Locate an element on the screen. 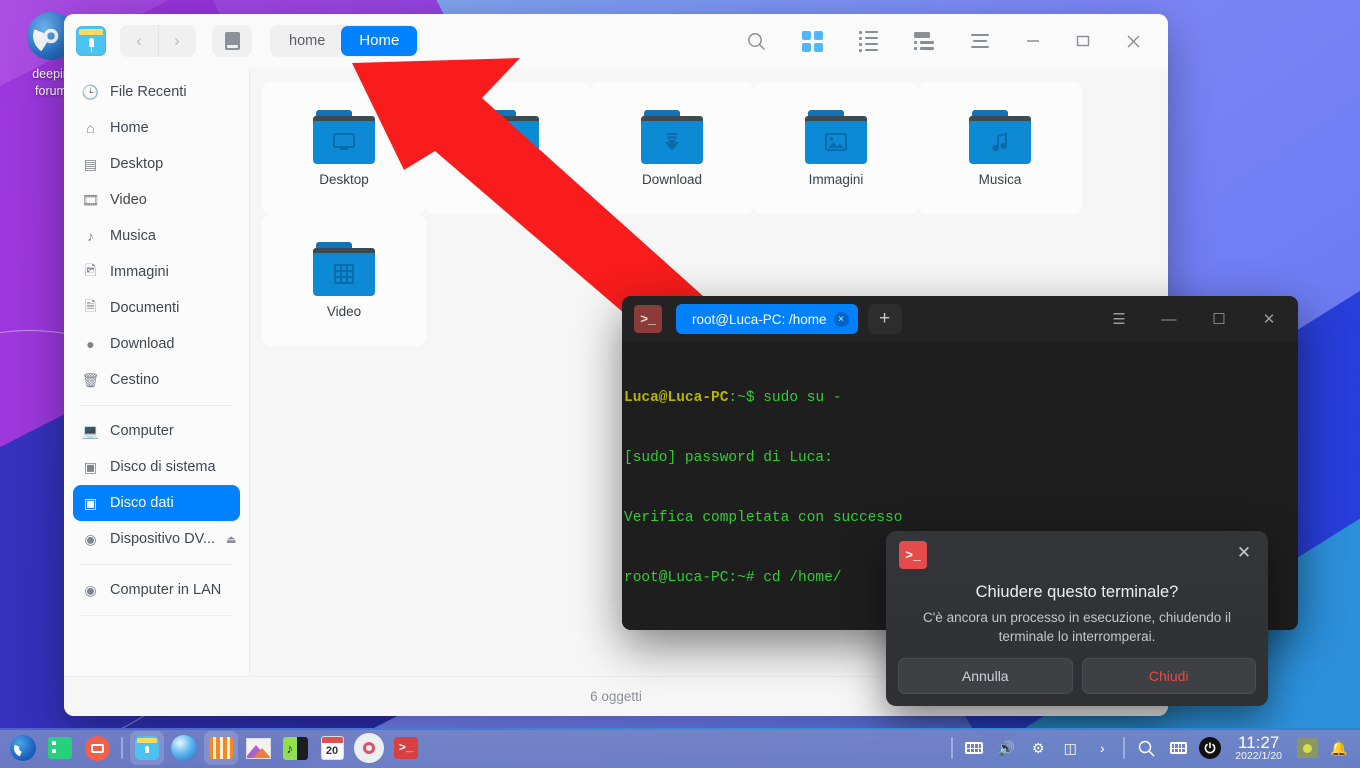 The image size is (1360, 768). menu-icon is located at coordinates (980, 41).